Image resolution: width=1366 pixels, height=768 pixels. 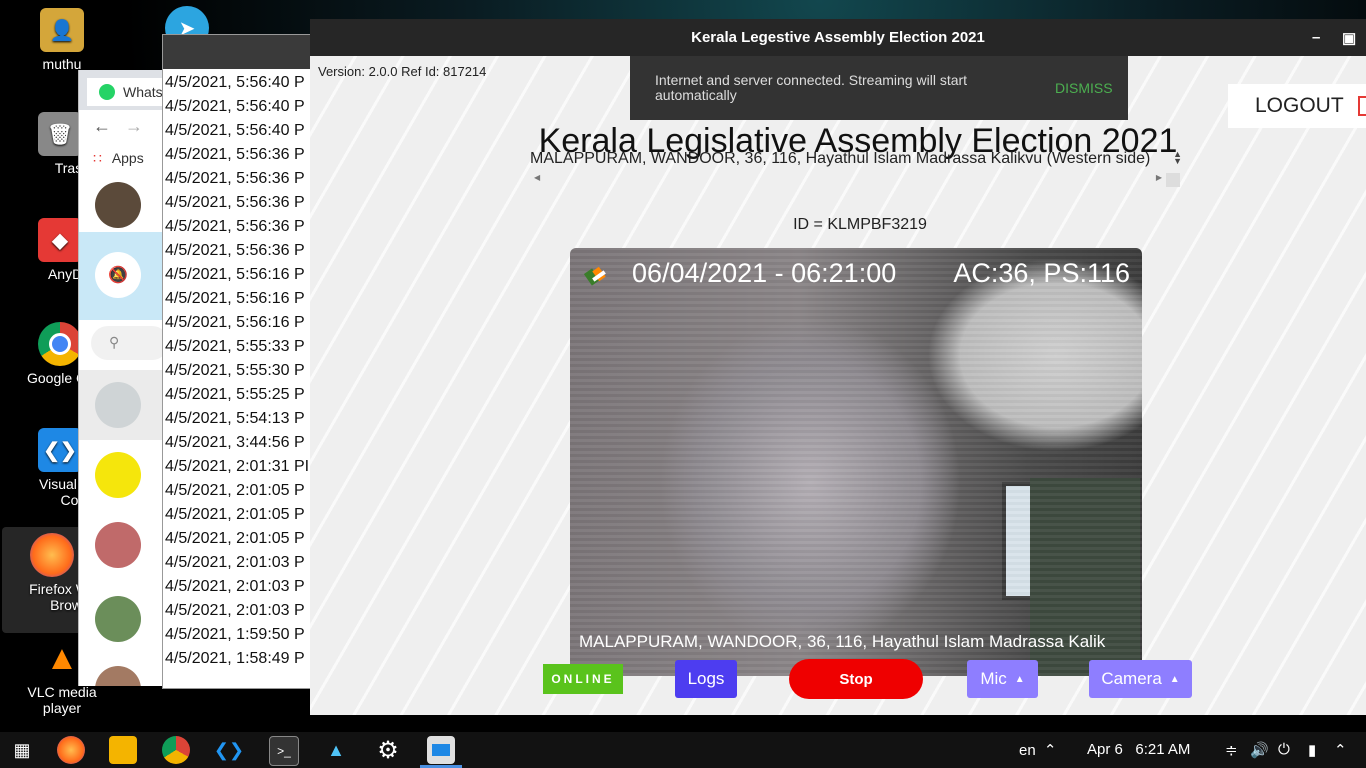 I want to click on camera-label: Camera, so click(x=1131, y=678).